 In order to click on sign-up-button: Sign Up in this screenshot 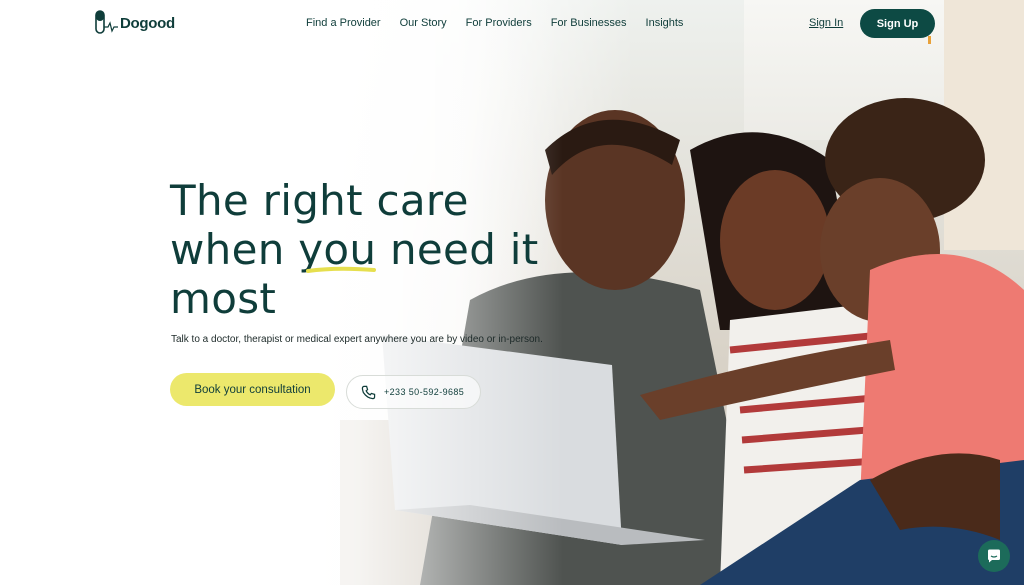, I will do `click(897, 23)`.